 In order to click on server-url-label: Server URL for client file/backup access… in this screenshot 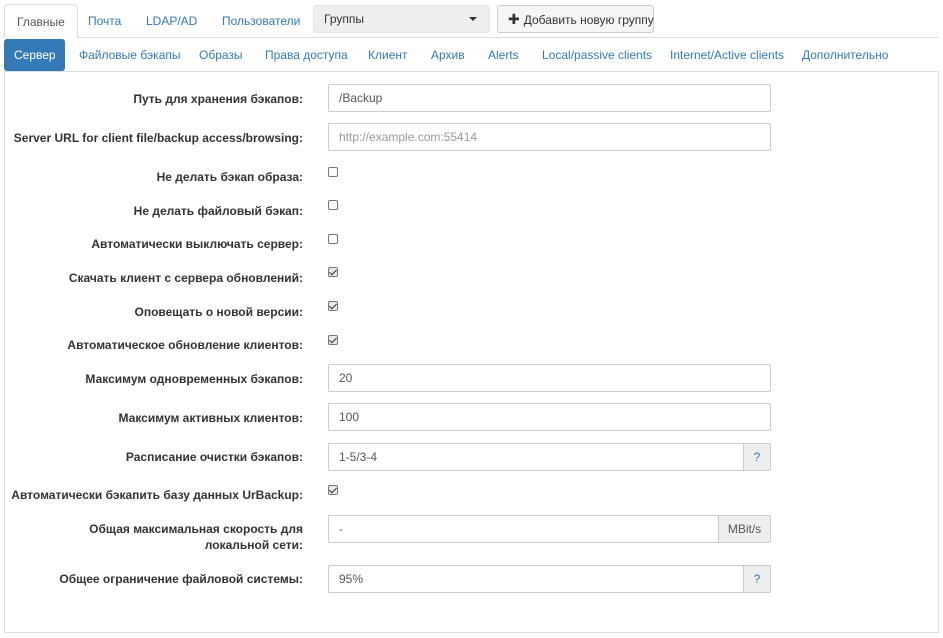, I will do `click(158, 138)`.